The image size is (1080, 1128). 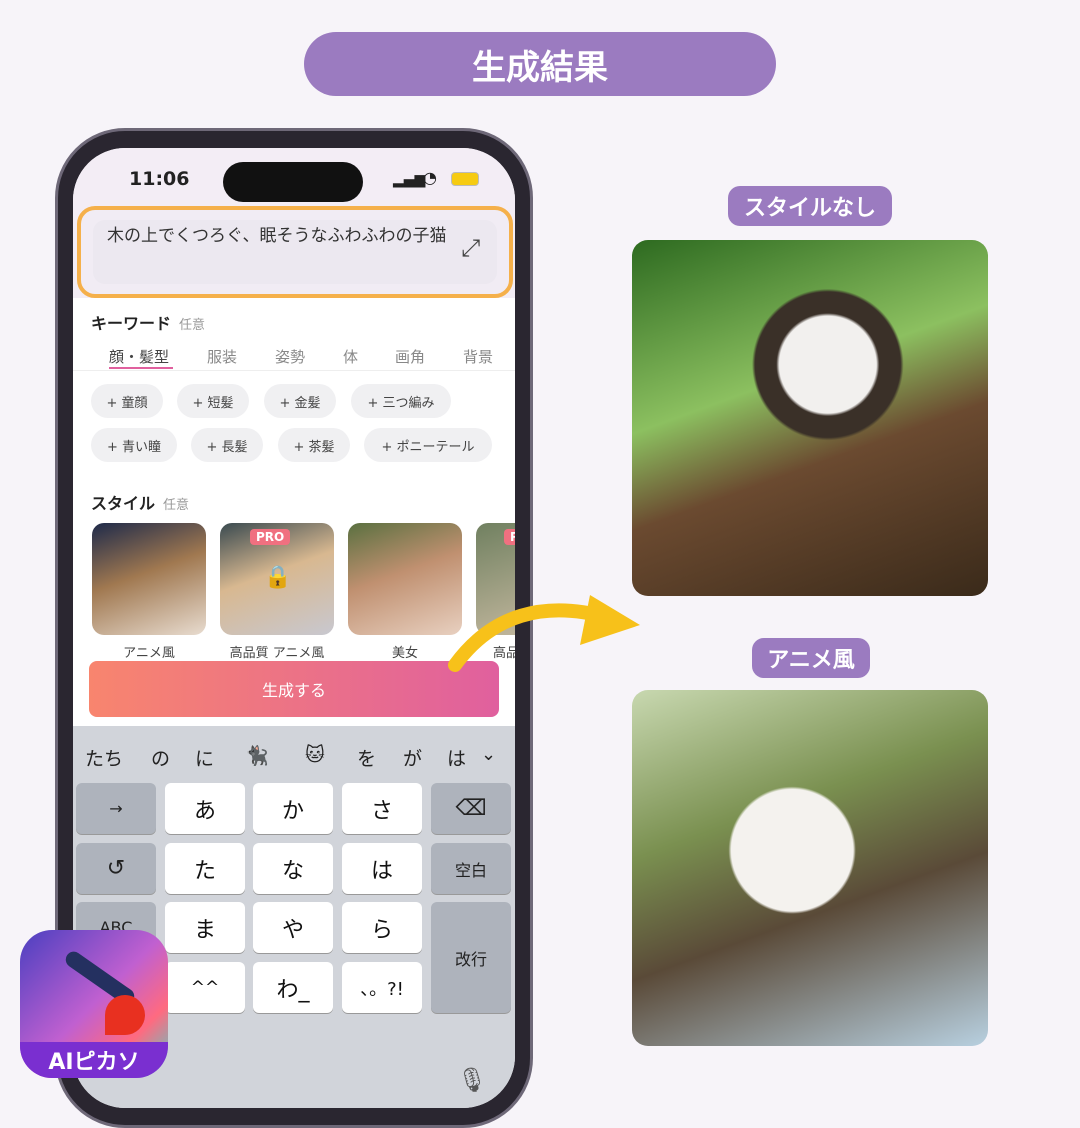 What do you see at coordinates (294, 689) in the screenshot?
I see `generate-button: 生成する` at bounding box center [294, 689].